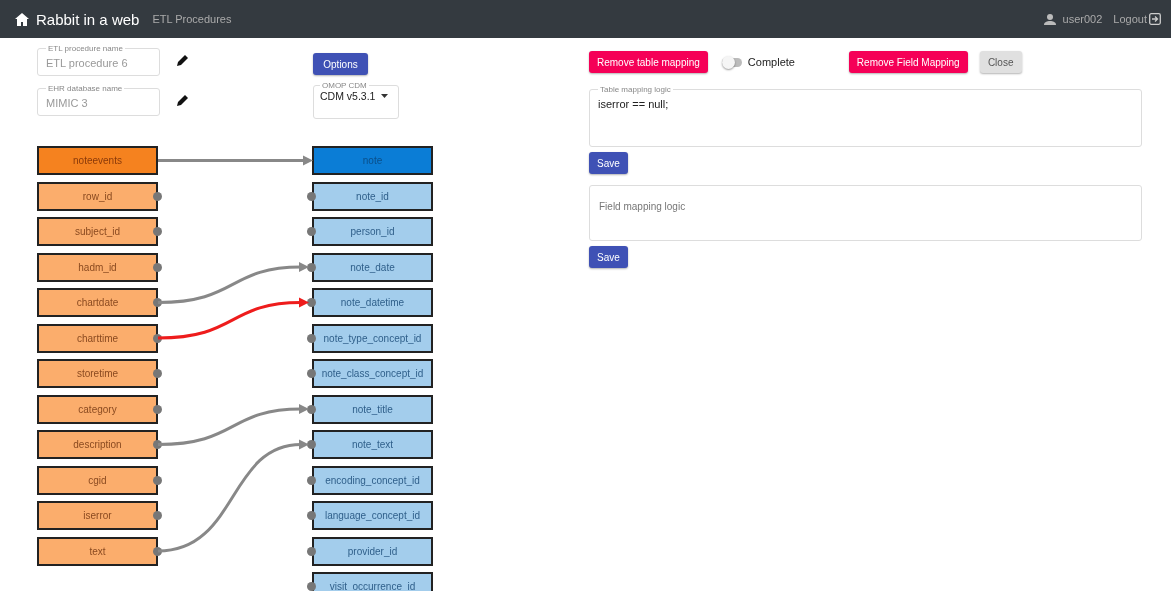 Image resolution: width=1171 pixels, height=591 pixels. Describe the element at coordinates (97, 409) in the screenshot. I see `source-field-node: category` at that location.